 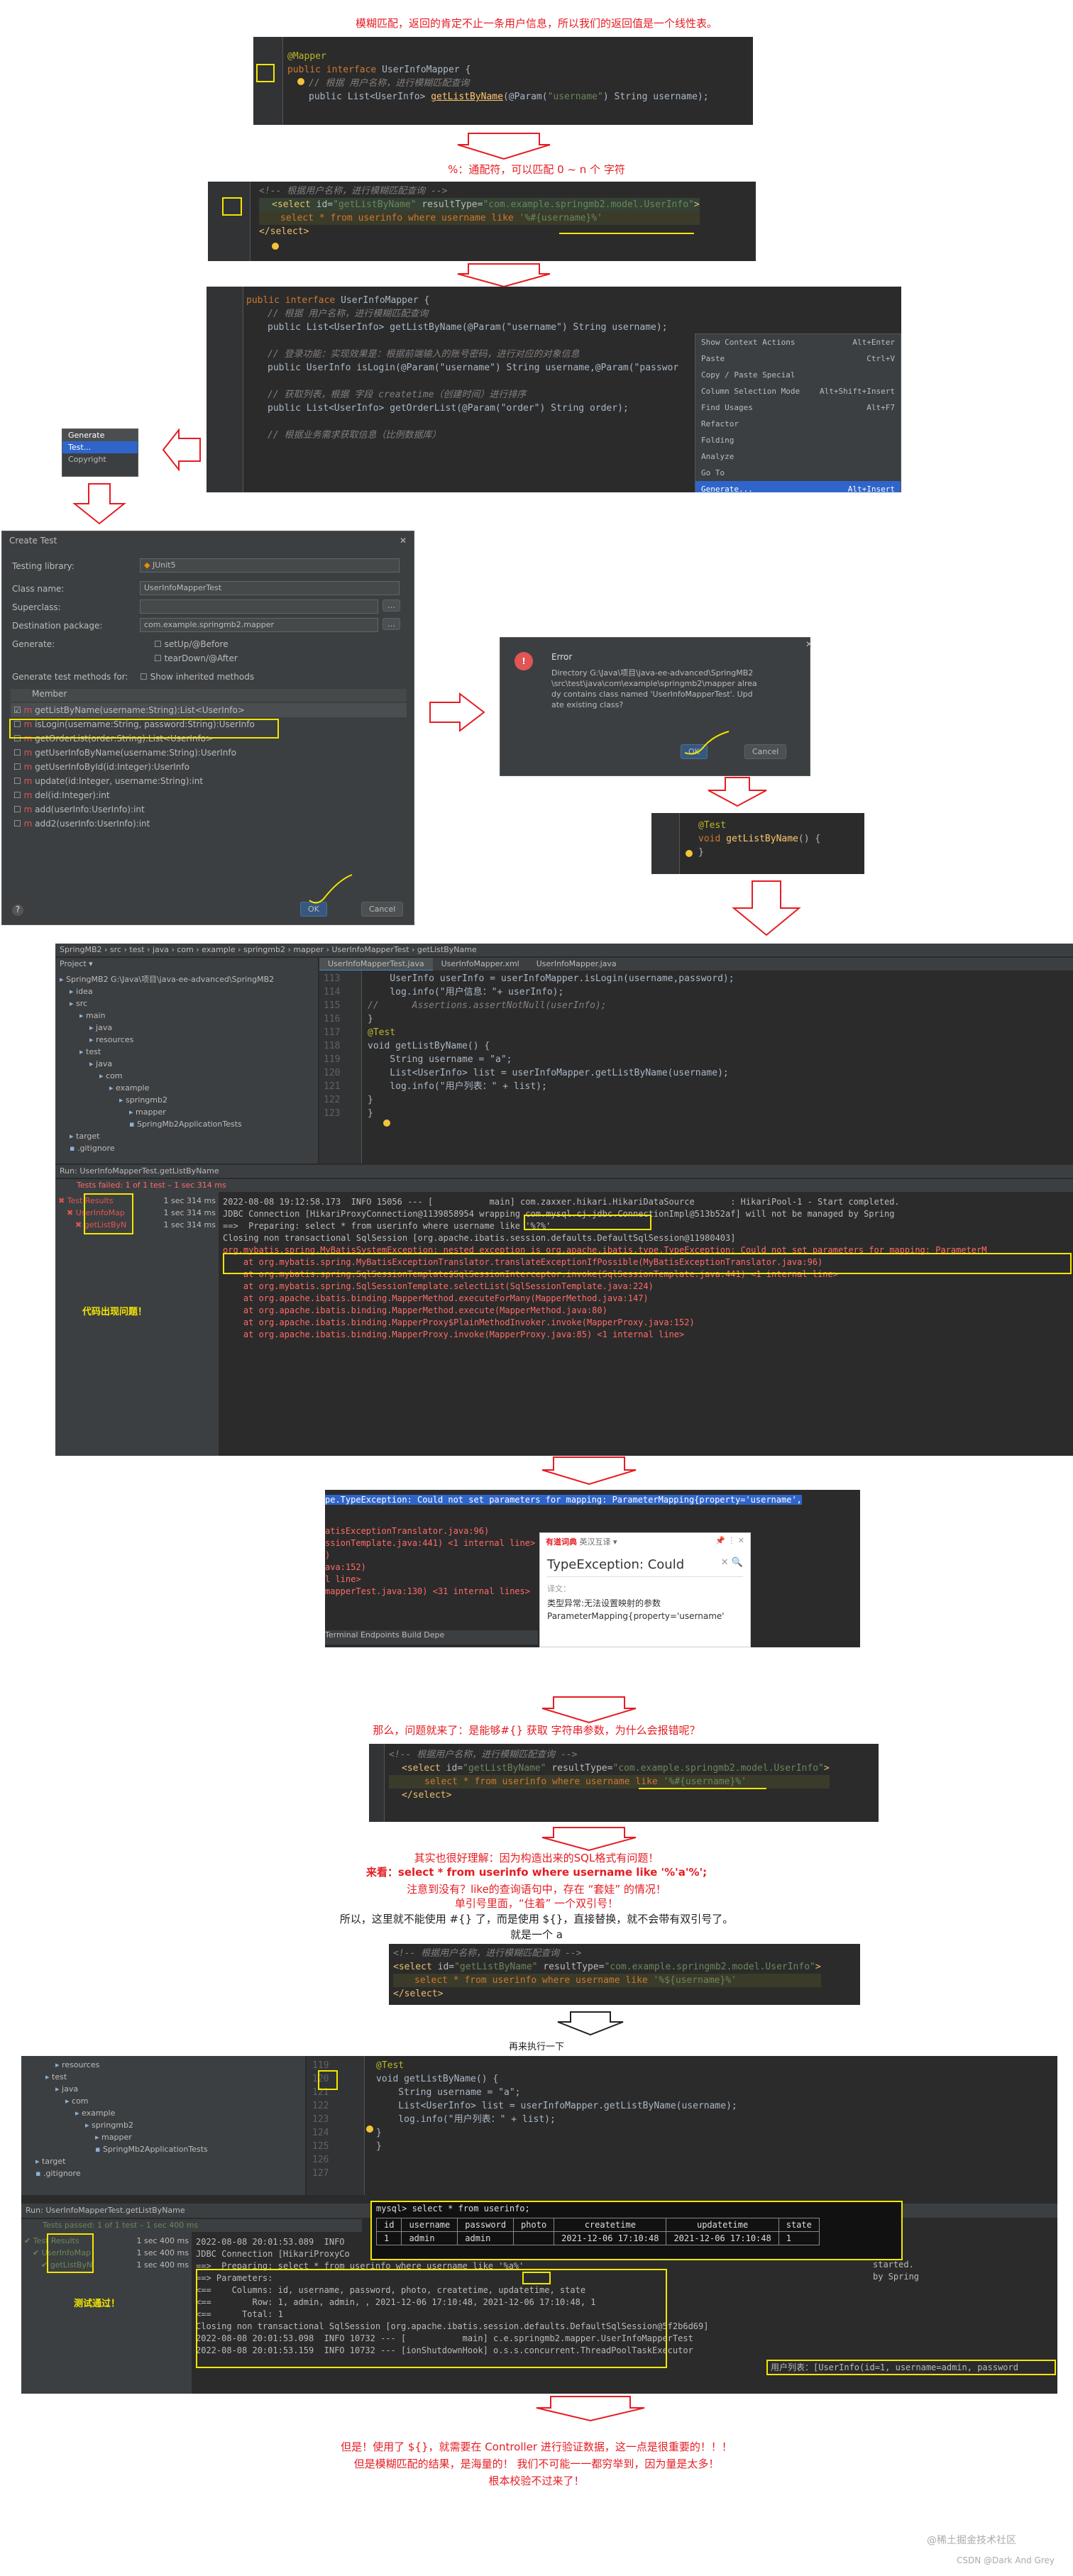 What do you see at coordinates (381, 1635) in the screenshot?
I see `tool-tab: Endpoints` at bounding box center [381, 1635].